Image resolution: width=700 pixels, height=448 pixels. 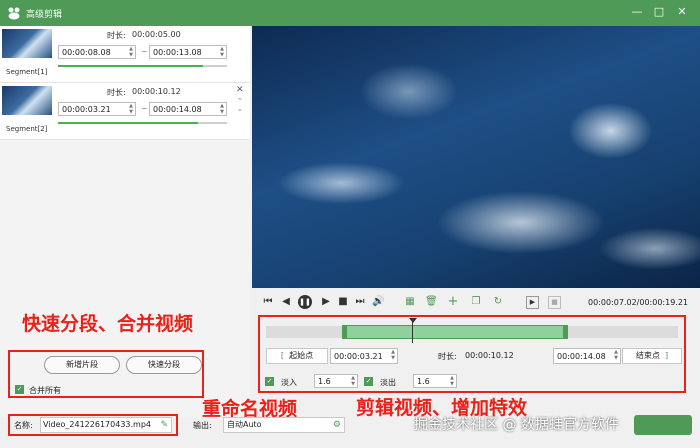 What do you see at coordinates (82, 365) in the screenshot?
I see `add-segment-button: 新增片段` at bounding box center [82, 365].